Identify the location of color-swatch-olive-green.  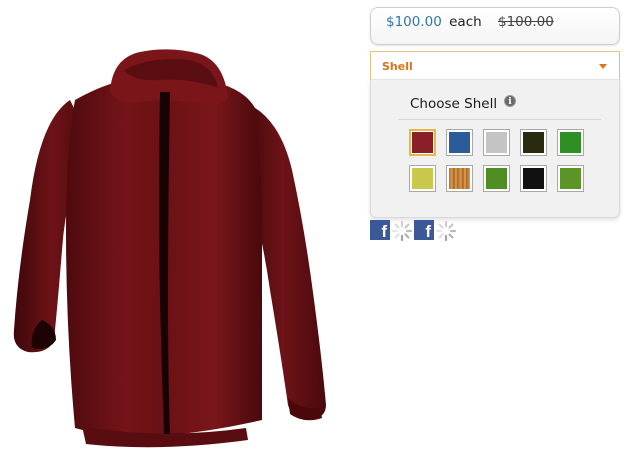
(570, 178).